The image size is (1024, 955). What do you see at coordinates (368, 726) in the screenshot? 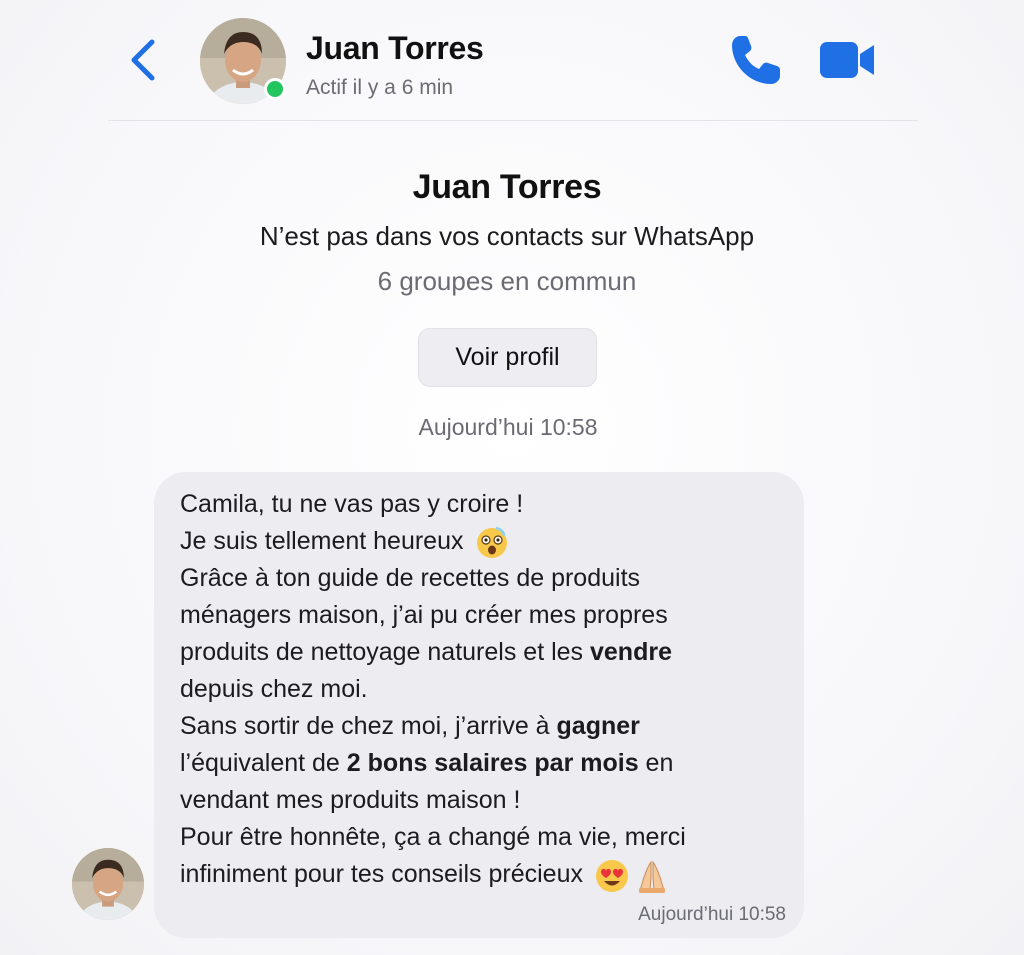
I see `message-text: Sans sortir de chez moi, j’arrive à` at bounding box center [368, 726].